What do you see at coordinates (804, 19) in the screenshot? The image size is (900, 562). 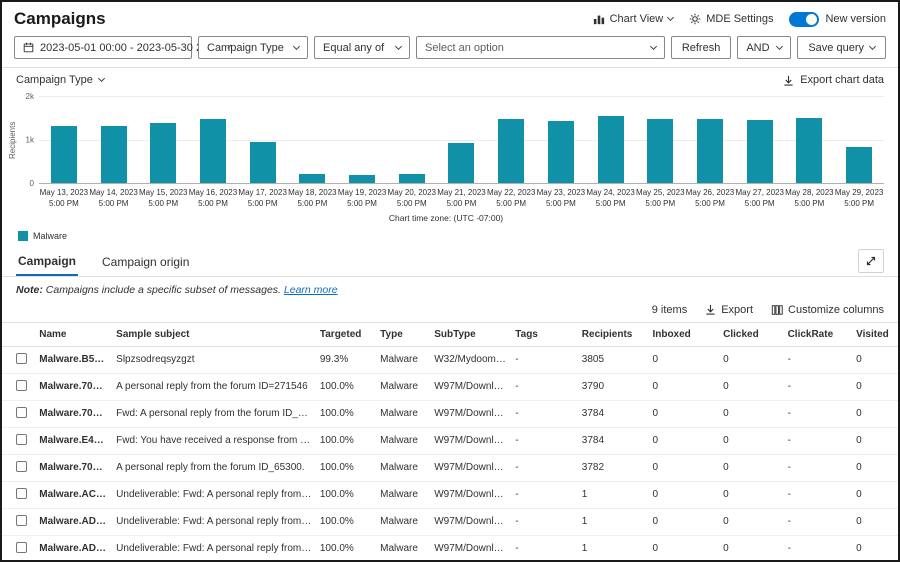 I see `new-version-toggle` at bounding box center [804, 19].